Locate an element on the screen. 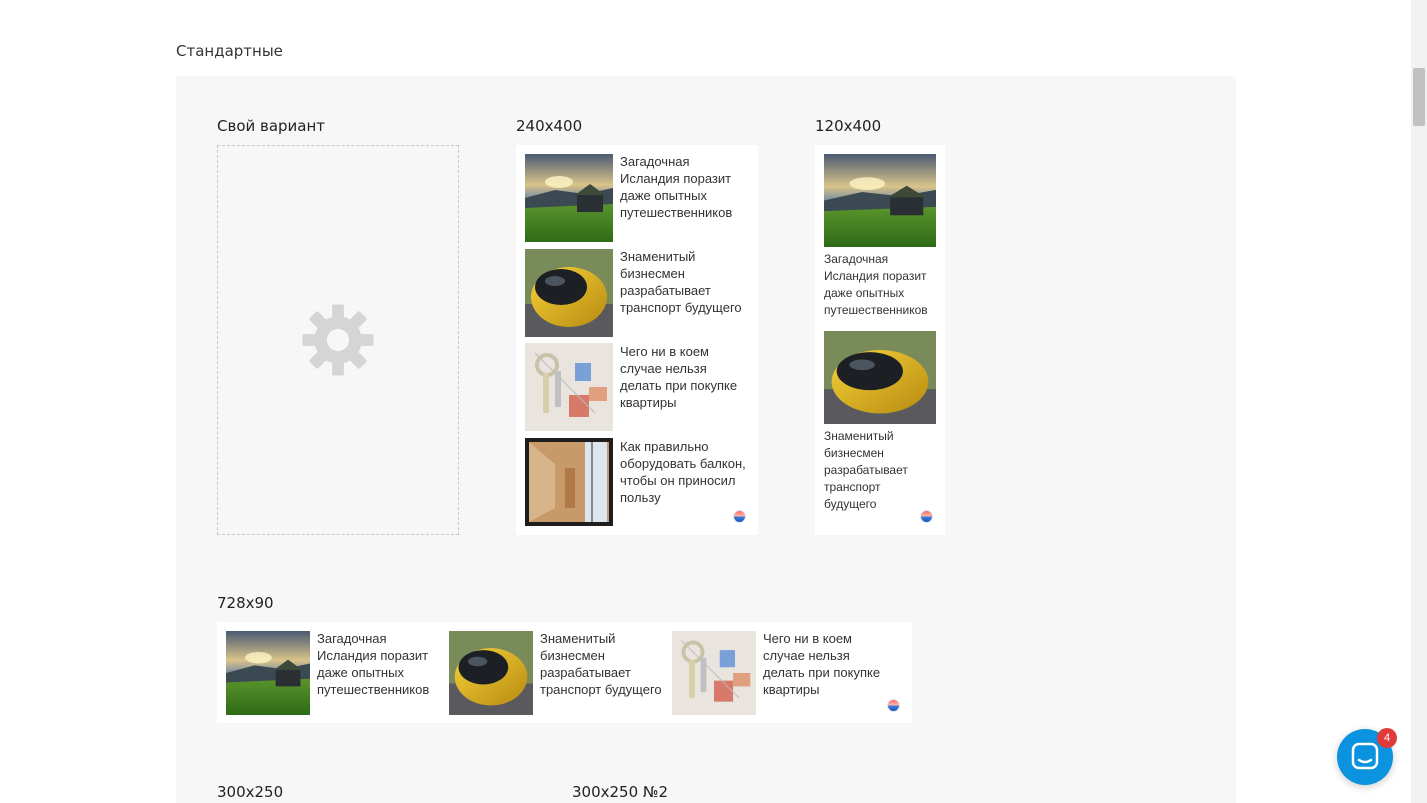 Image resolution: width=1427 pixels, height=803 pixels. scrollbar is located at coordinates (1419, 401).